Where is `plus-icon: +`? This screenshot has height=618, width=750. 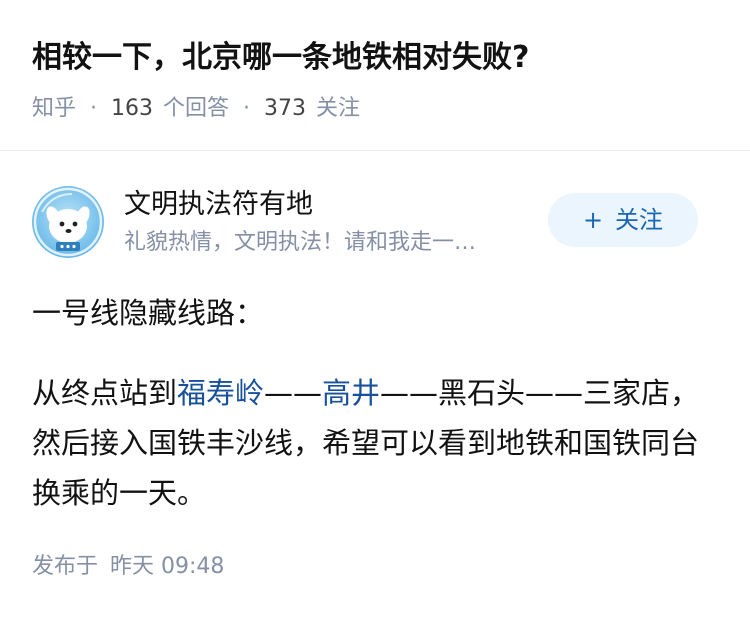 plus-icon: + is located at coordinates (593, 220).